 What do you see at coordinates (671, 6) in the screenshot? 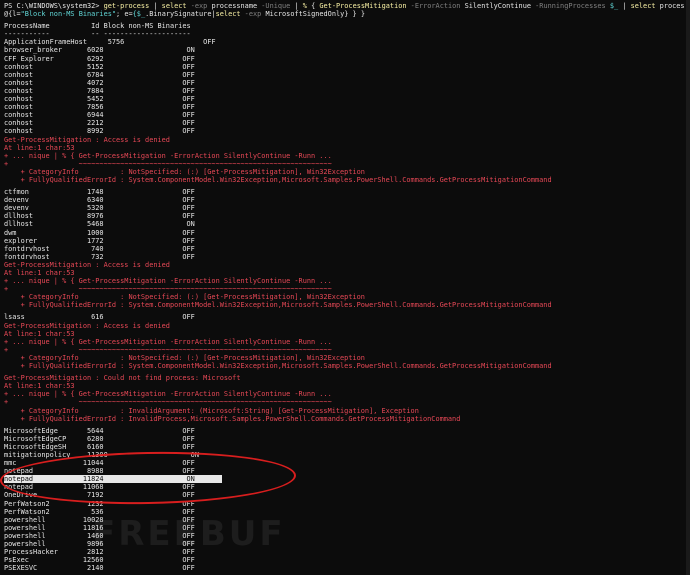
I see `command-token: processname, Id,` at bounding box center [671, 6].